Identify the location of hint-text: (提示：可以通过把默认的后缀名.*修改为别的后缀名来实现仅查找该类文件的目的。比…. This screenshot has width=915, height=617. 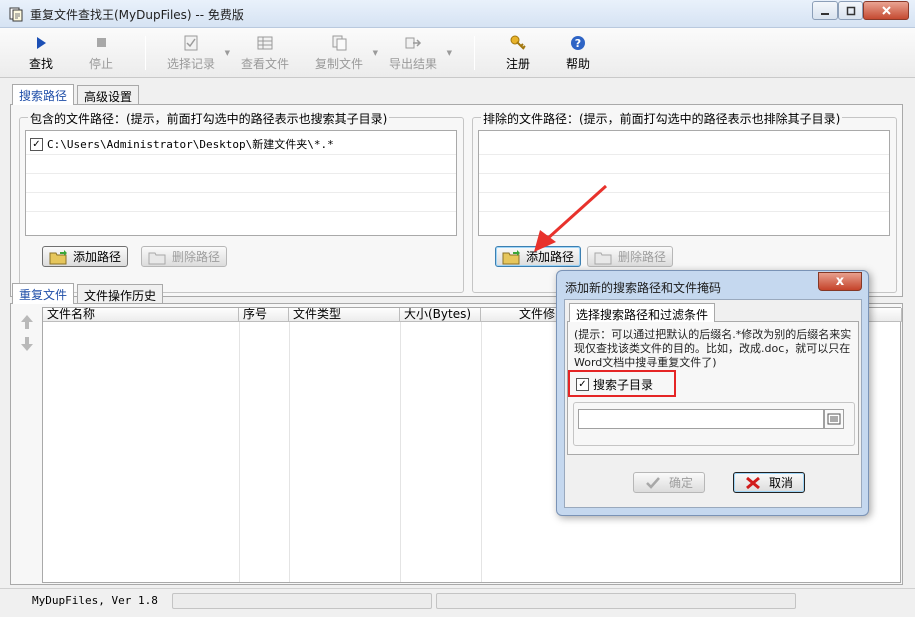
(713, 348).